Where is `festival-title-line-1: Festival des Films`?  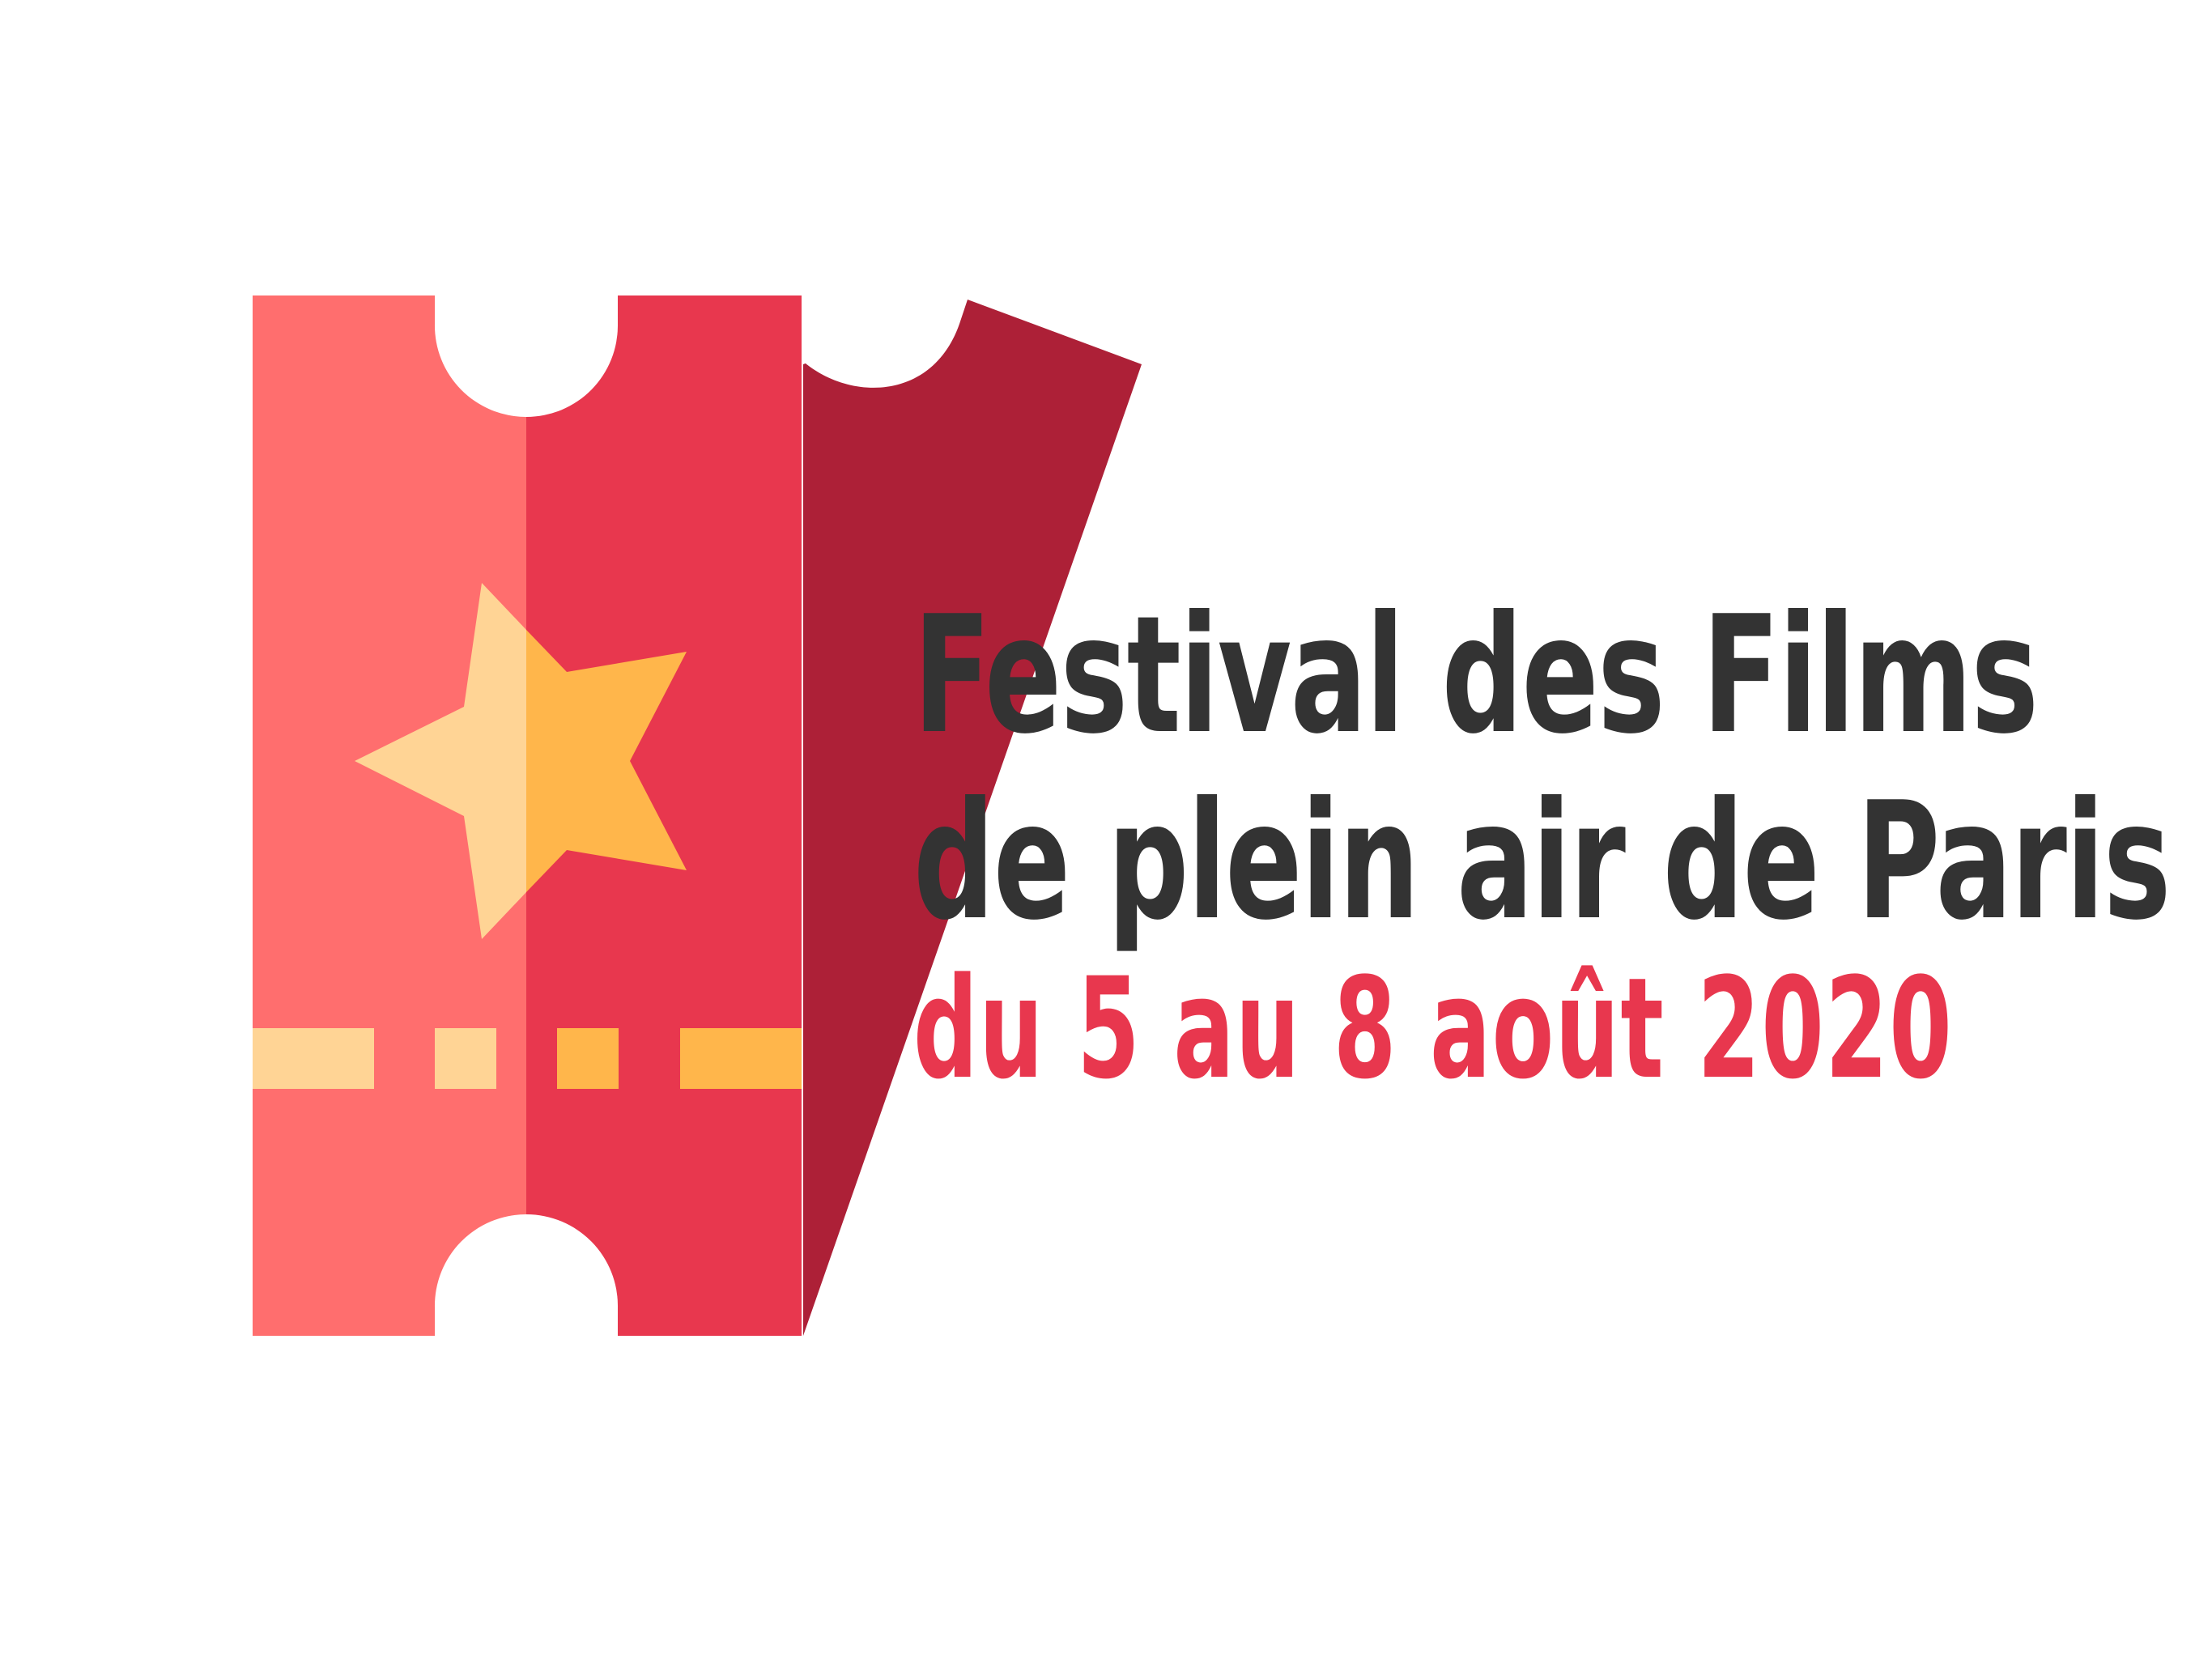 festival-title-line-1: Festival des Films is located at coordinates (1476, 675).